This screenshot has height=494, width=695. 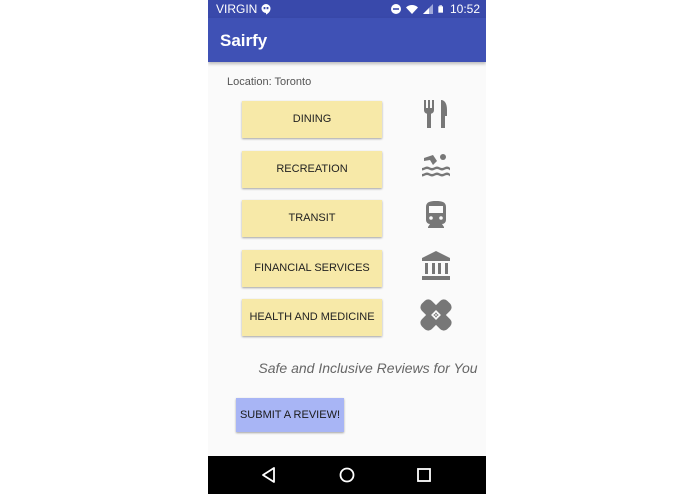 I want to click on submit-review-button: SUBMIT A REVIEW!, so click(x=290, y=415).